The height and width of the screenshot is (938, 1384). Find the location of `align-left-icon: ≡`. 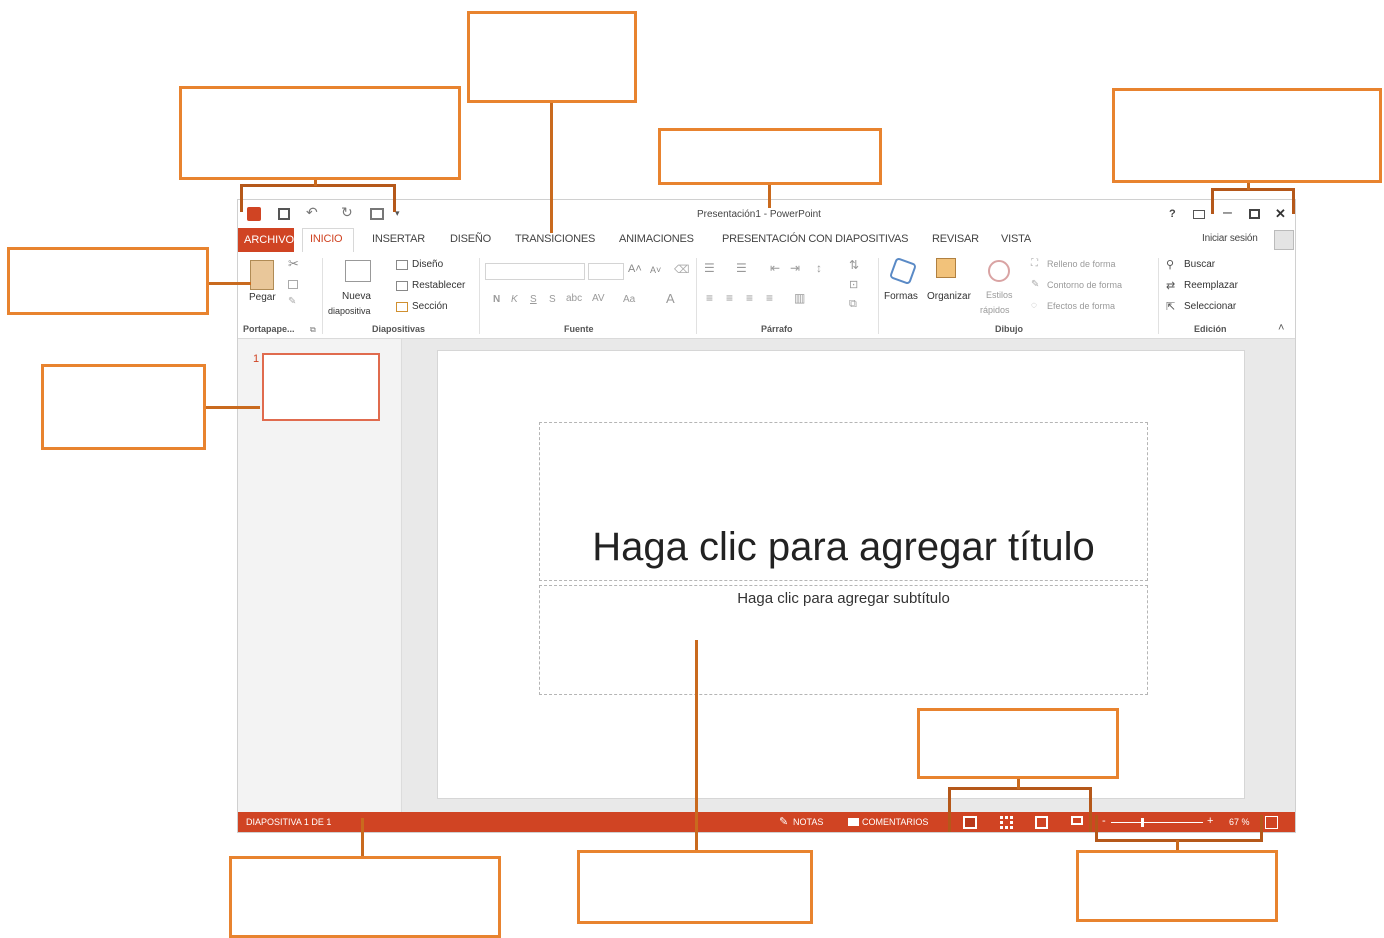

align-left-icon: ≡ is located at coordinates (709, 298).